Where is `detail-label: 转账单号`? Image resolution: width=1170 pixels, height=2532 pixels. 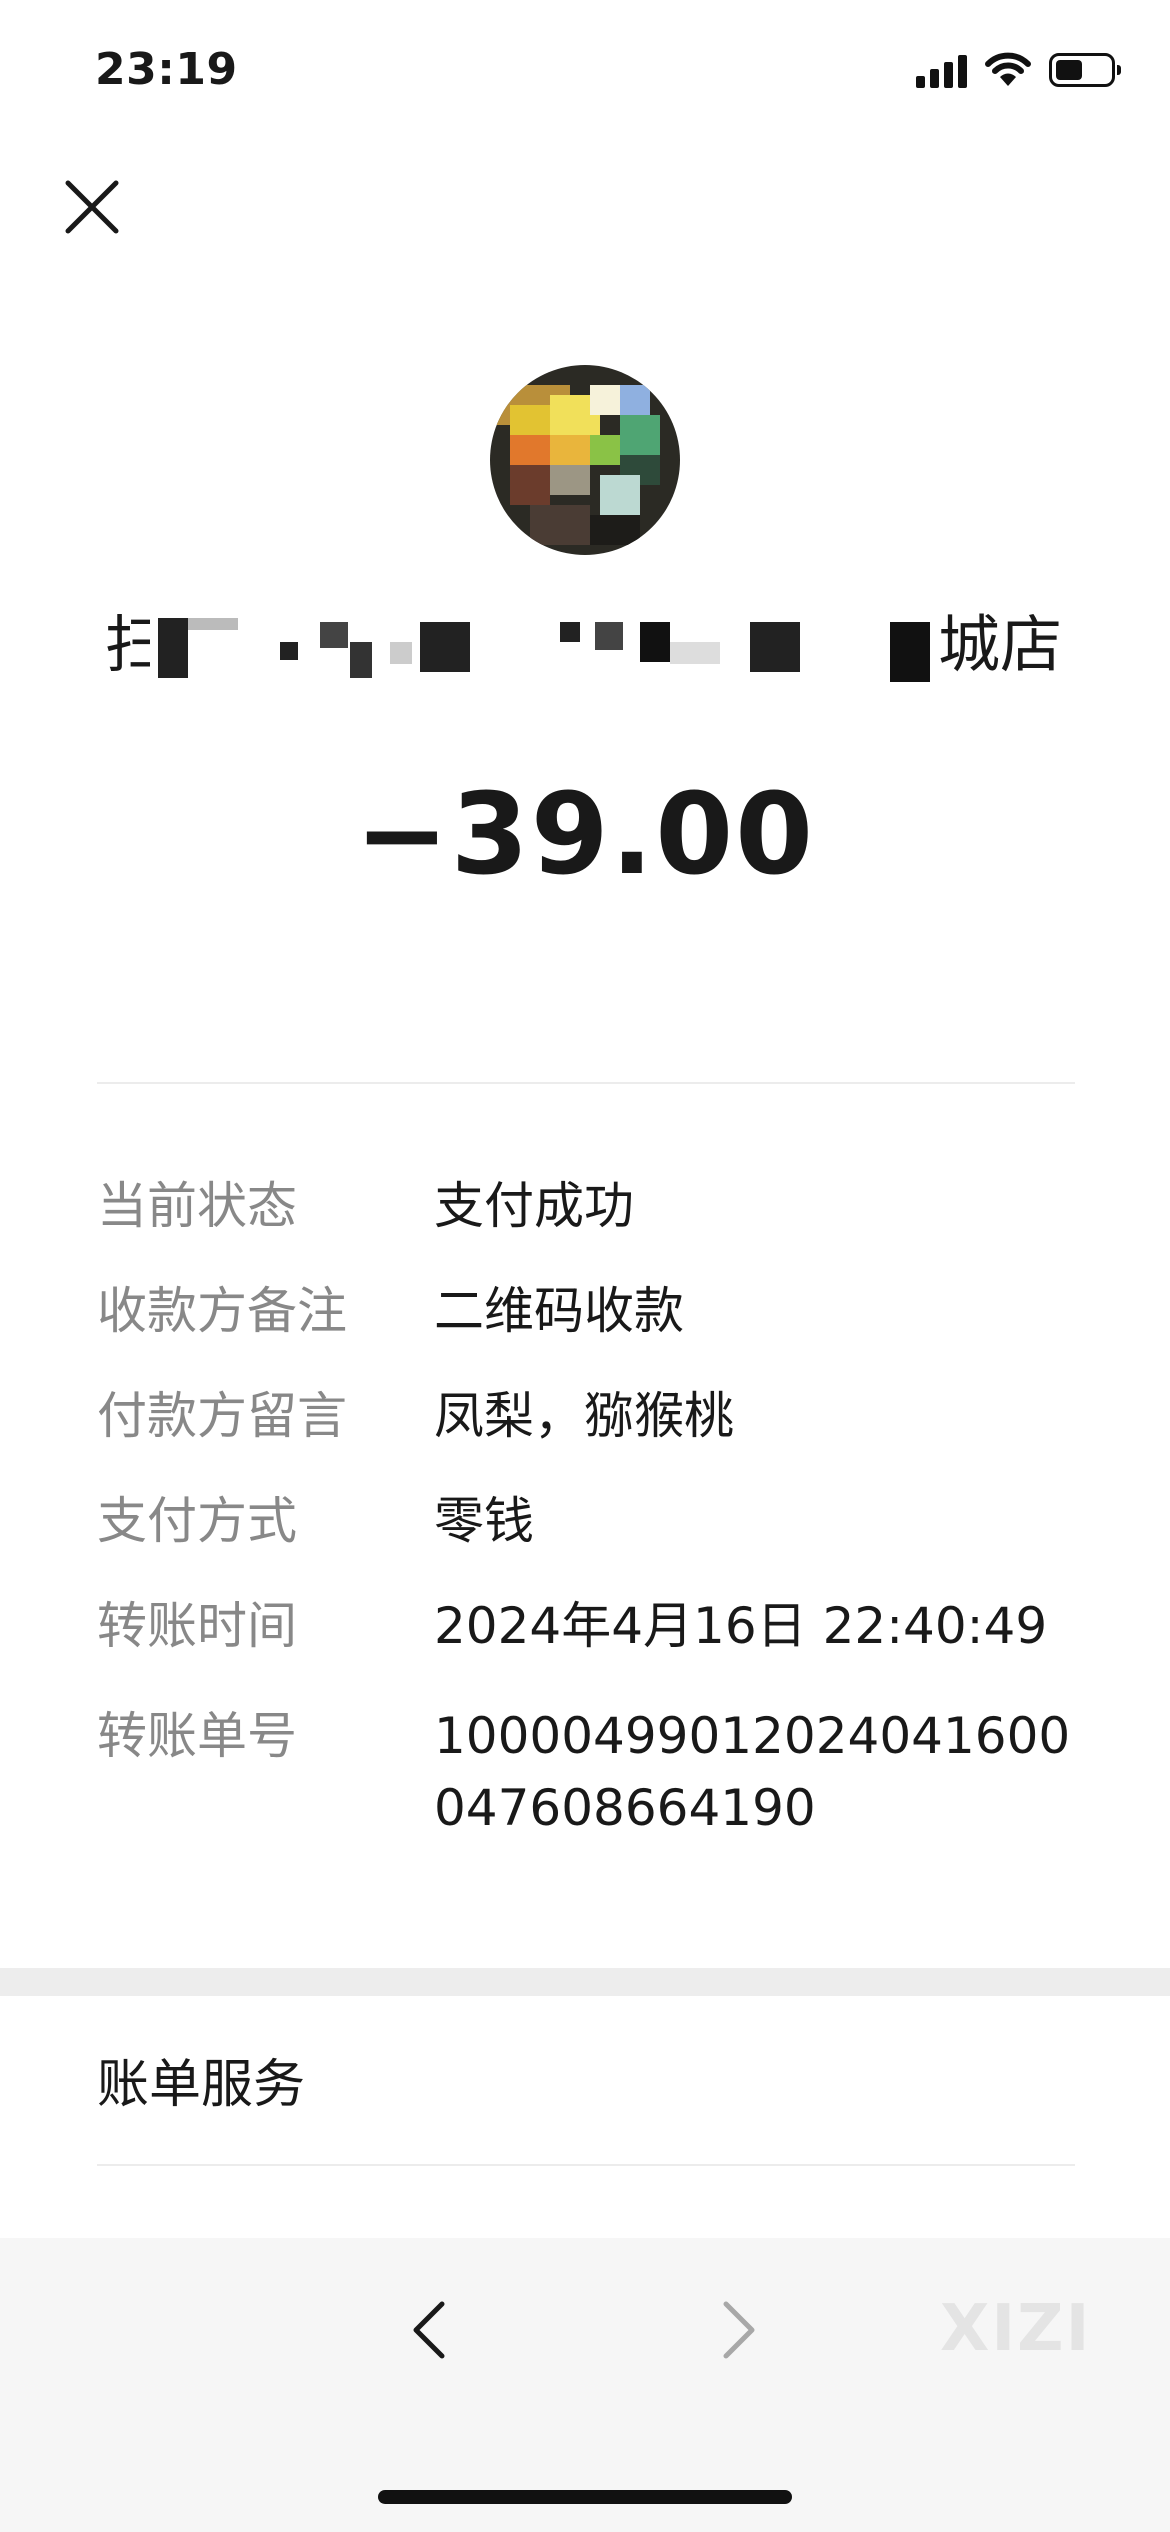 detail-label: 转账单号 is located at coordinates (197, 1736).